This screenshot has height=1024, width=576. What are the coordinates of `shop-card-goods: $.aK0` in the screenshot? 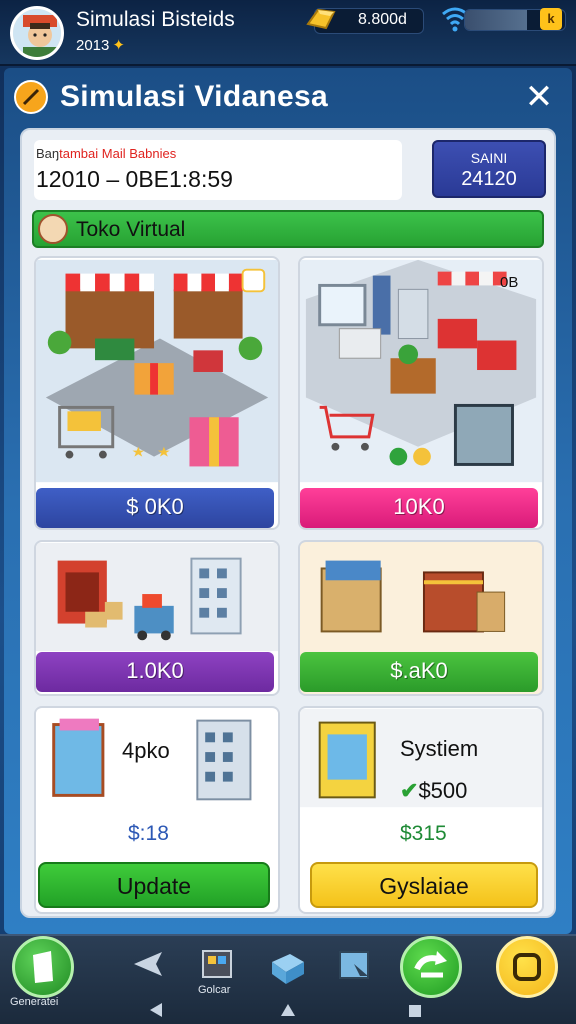 It's located at (421, 618).